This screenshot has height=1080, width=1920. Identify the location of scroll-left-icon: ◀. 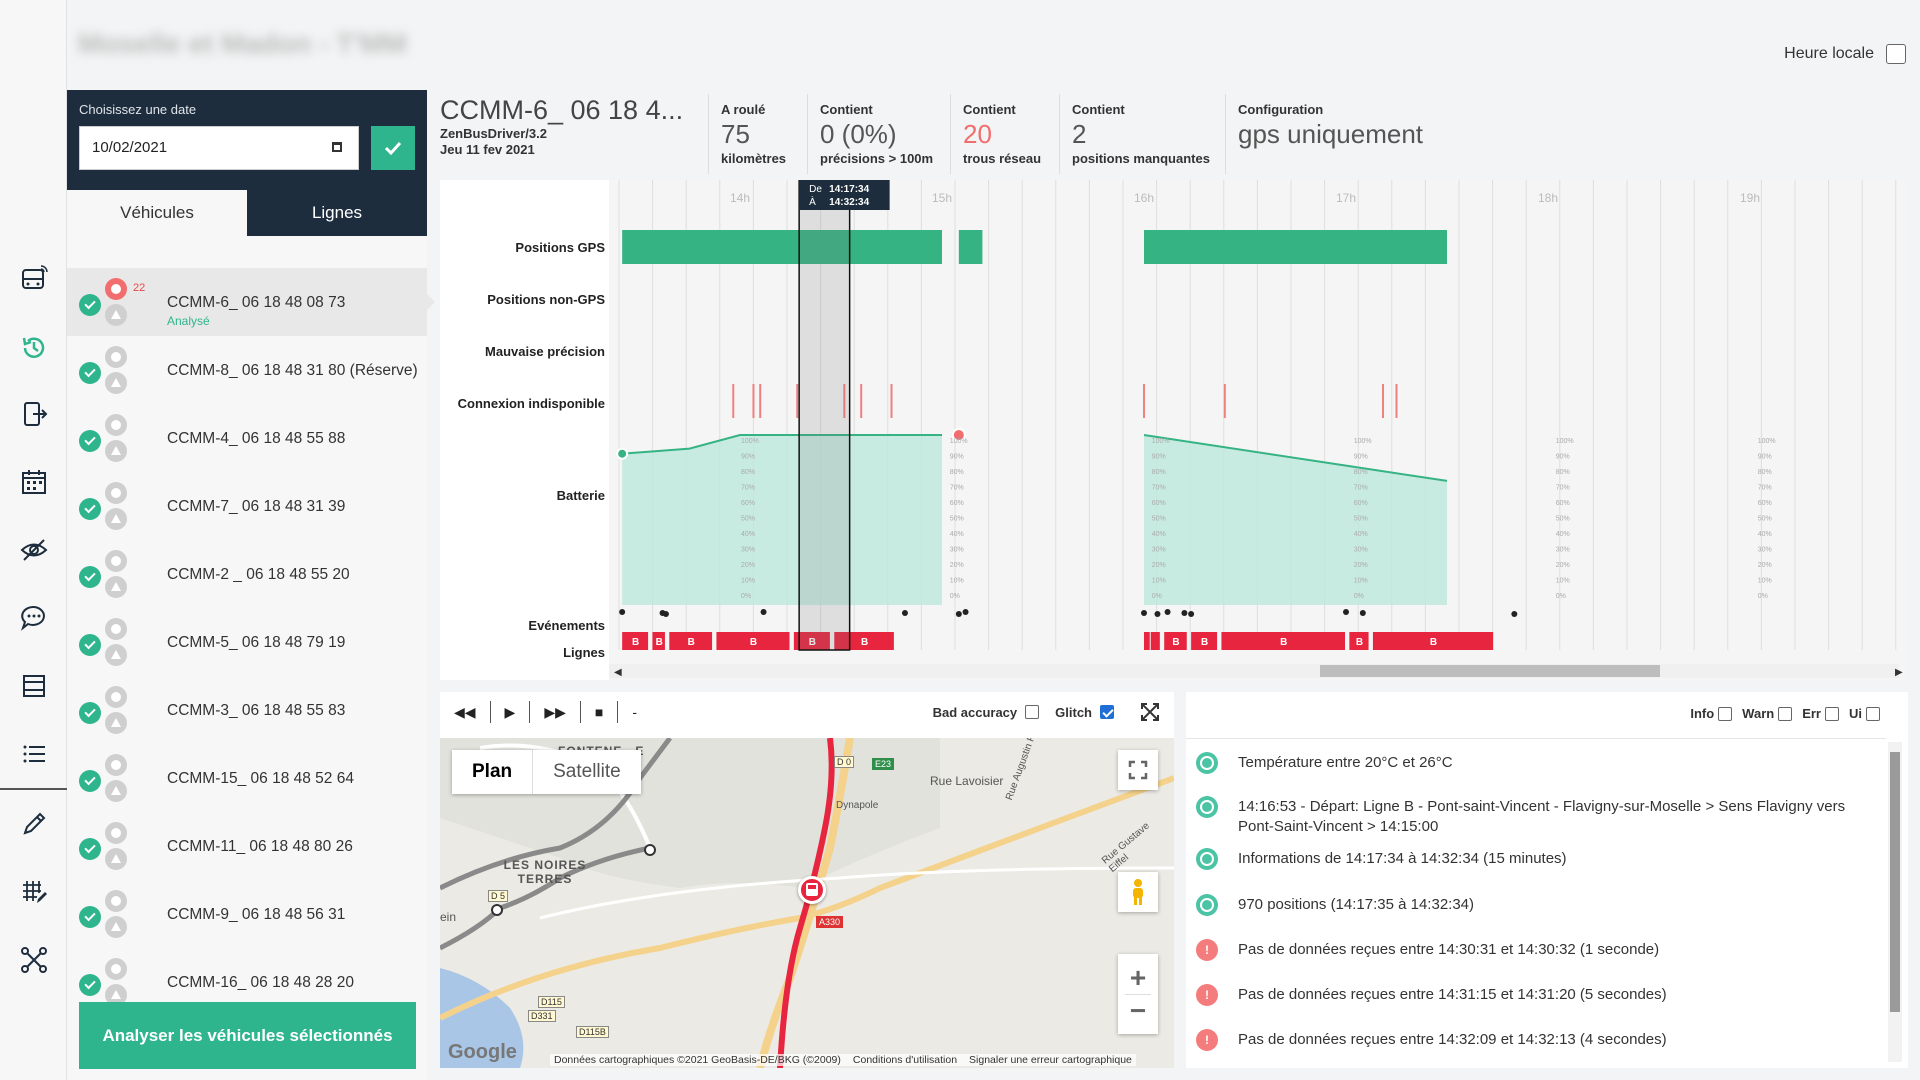
(618, 672).